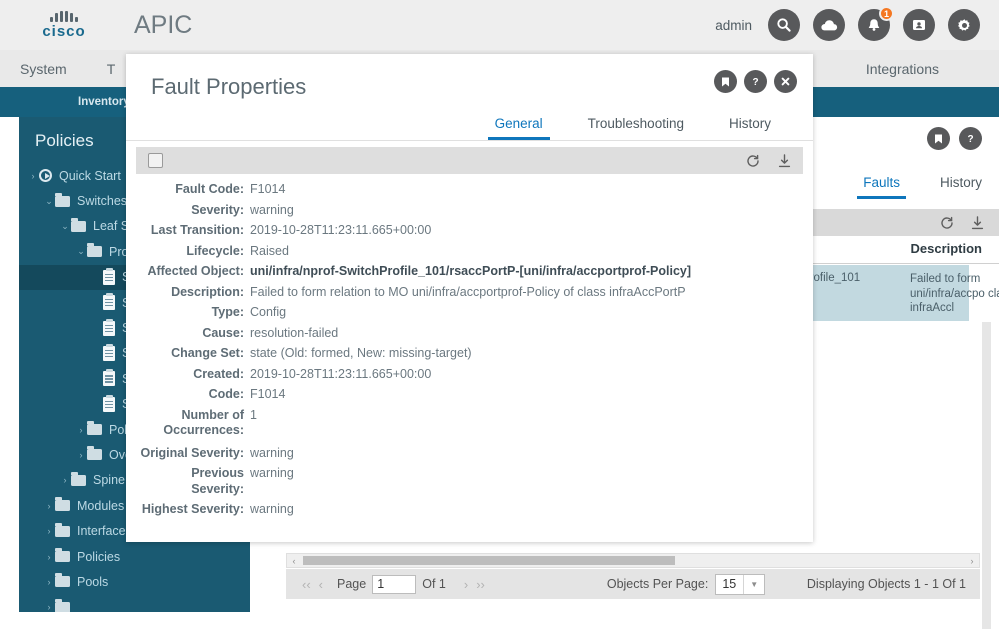 The height and width of the screenshot is (629, 999). What do you see at coordinates (217, 209) in the screenshot?
I see `property-label: Severity:` at bounding box center [217, 209].